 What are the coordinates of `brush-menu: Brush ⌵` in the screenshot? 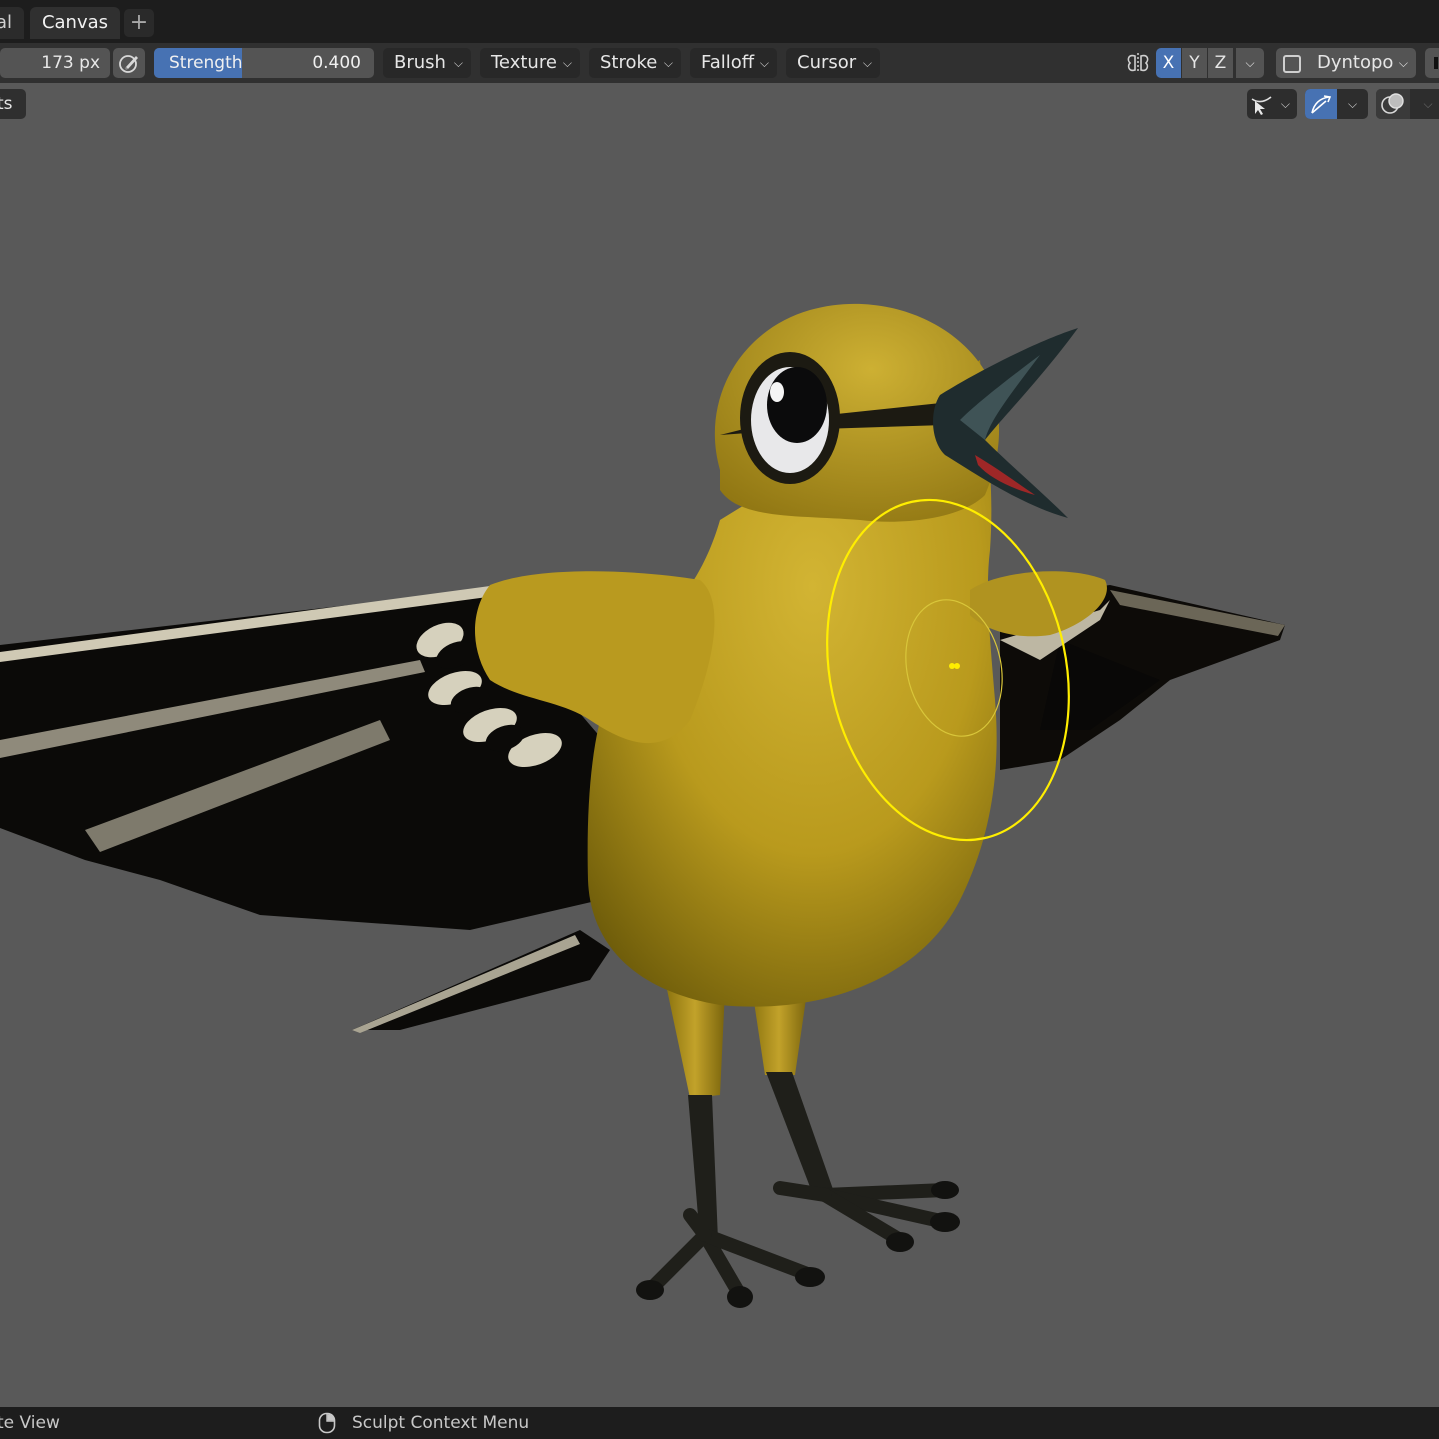 It's located at (427, 63).